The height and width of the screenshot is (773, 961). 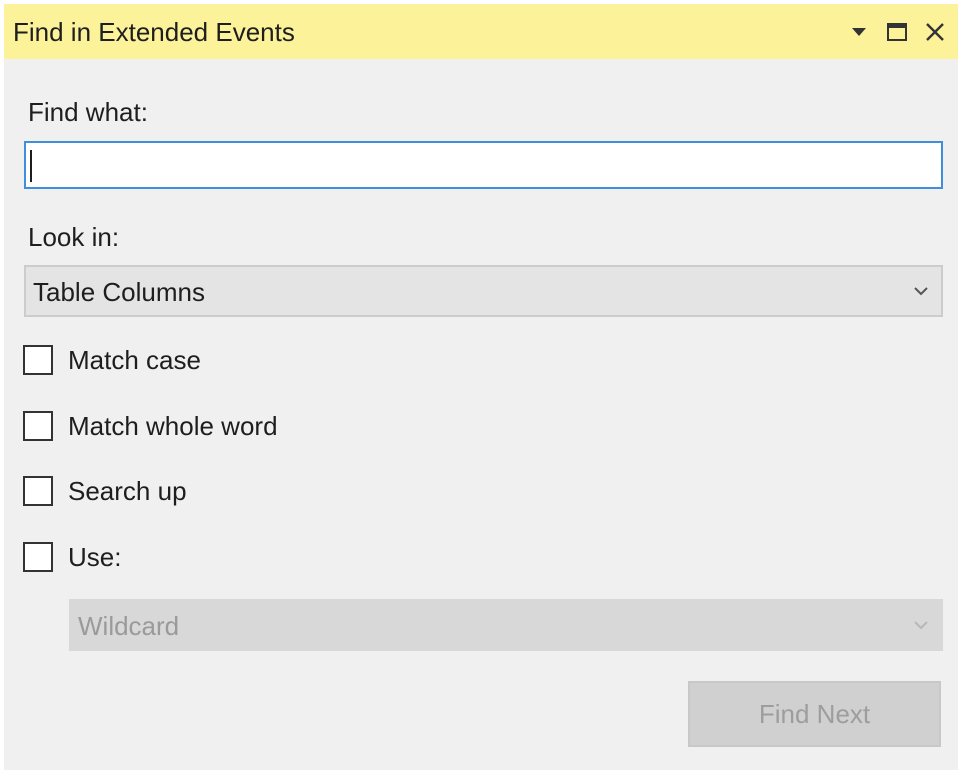 I want to click on look-in-dropdown: Table Columns, so click(x=483, y=291).